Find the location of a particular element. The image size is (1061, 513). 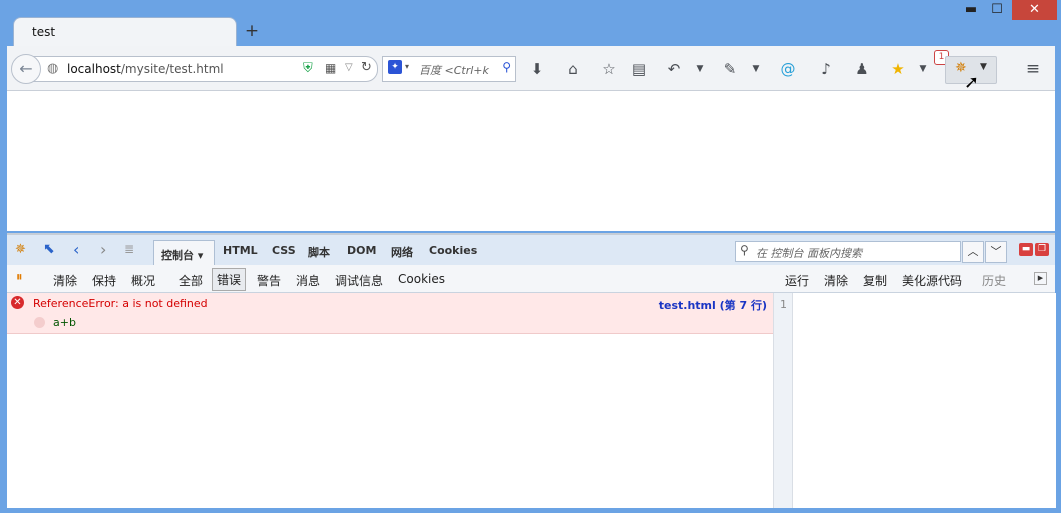

reload-icon: ↻ is located at coordinates (366, 67).